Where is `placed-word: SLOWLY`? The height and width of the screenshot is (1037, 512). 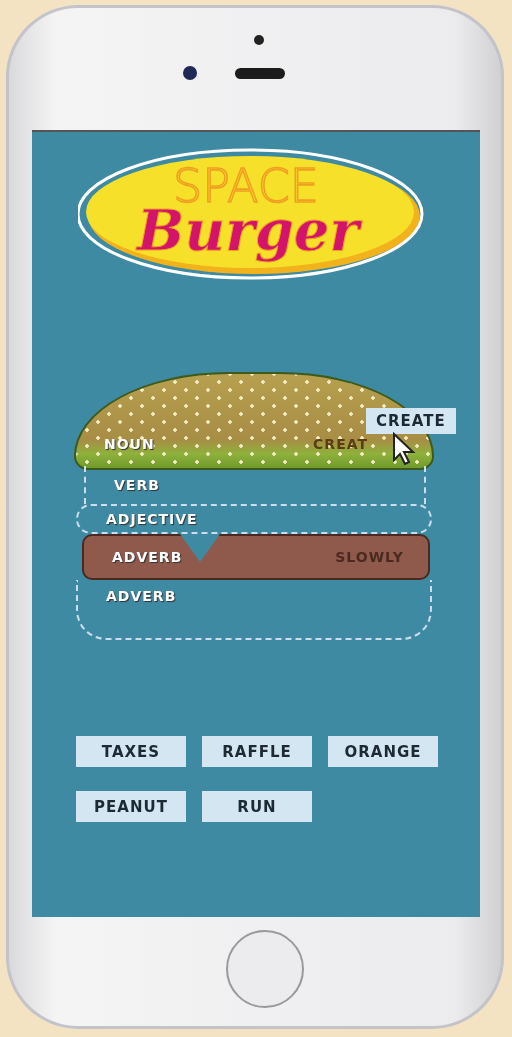
placed-word: SLOWLY is located at coordinates (369, 557).